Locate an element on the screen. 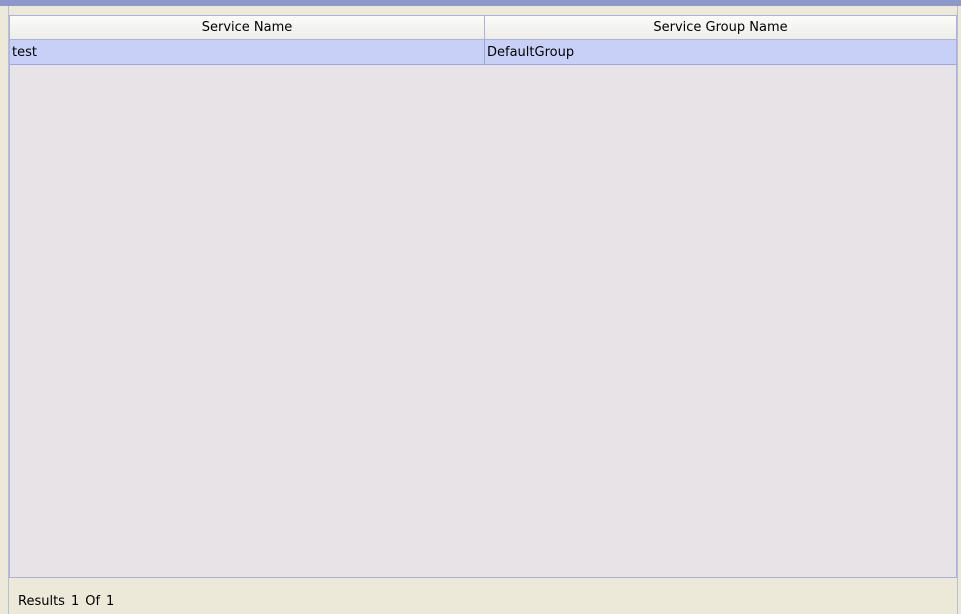 This screenshot has height=614, width=961. cell-text: DefaultGroup is located at coordinates (531, 52).